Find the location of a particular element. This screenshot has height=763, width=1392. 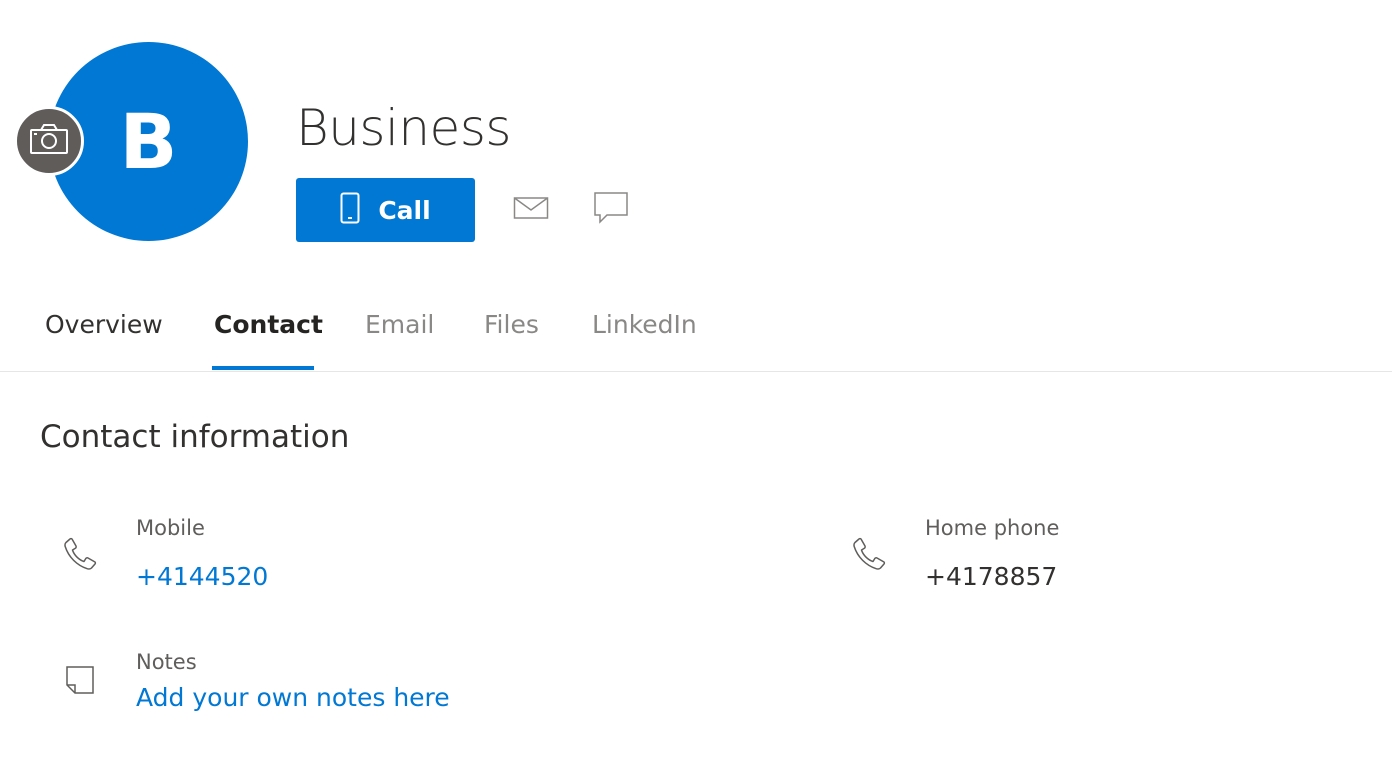

tab-bar: Overview Contact Email Files LinkedIn is located at coordinates (696, 336).